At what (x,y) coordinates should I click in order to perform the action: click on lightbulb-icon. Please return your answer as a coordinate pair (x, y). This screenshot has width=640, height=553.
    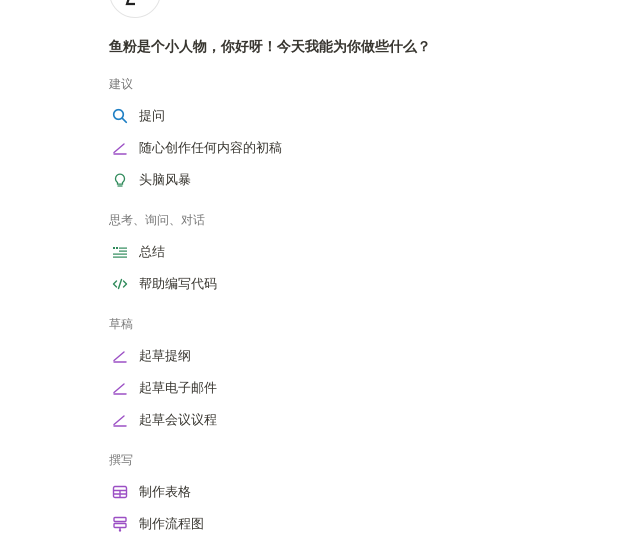
    Looking at the image, I should click on (120, 180).